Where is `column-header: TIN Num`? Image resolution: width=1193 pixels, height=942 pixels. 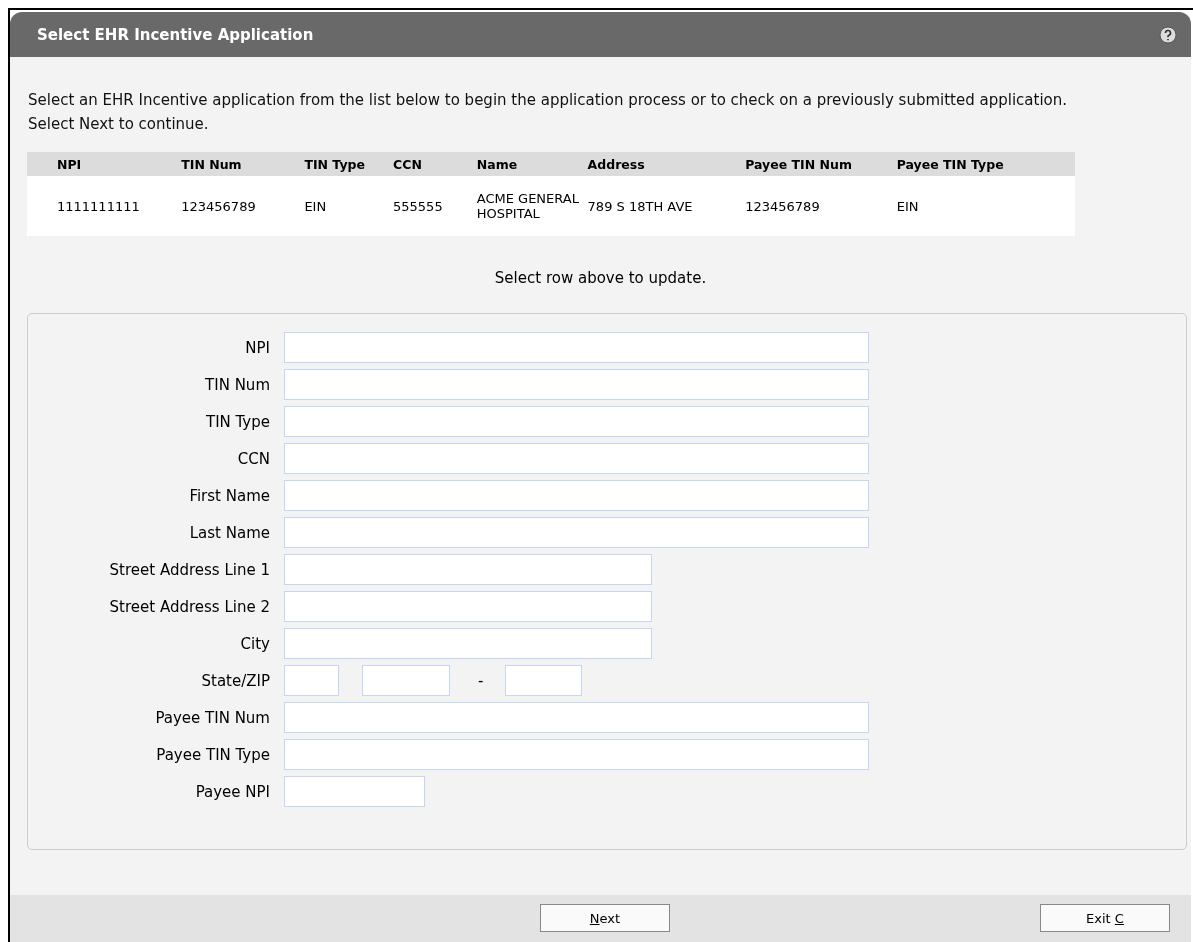 column-header: TIN Num is located at coordinates (239, 164).